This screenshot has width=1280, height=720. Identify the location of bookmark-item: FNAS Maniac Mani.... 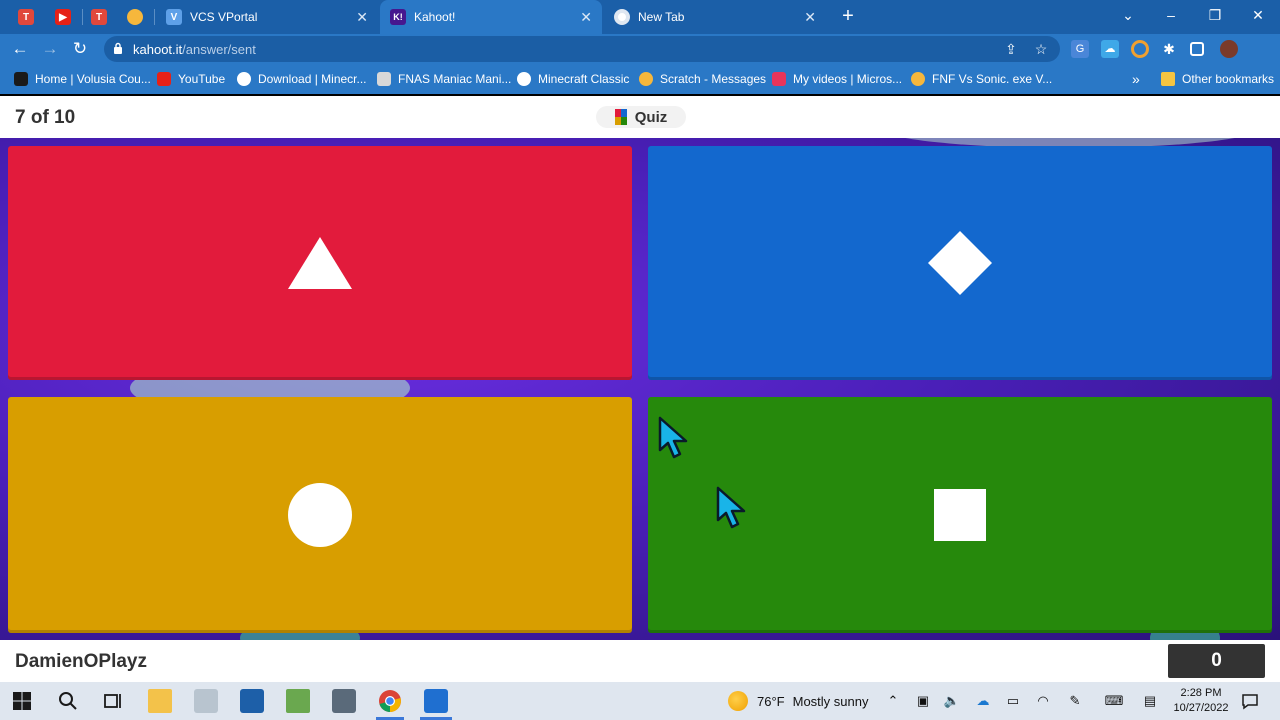
(444, 79).